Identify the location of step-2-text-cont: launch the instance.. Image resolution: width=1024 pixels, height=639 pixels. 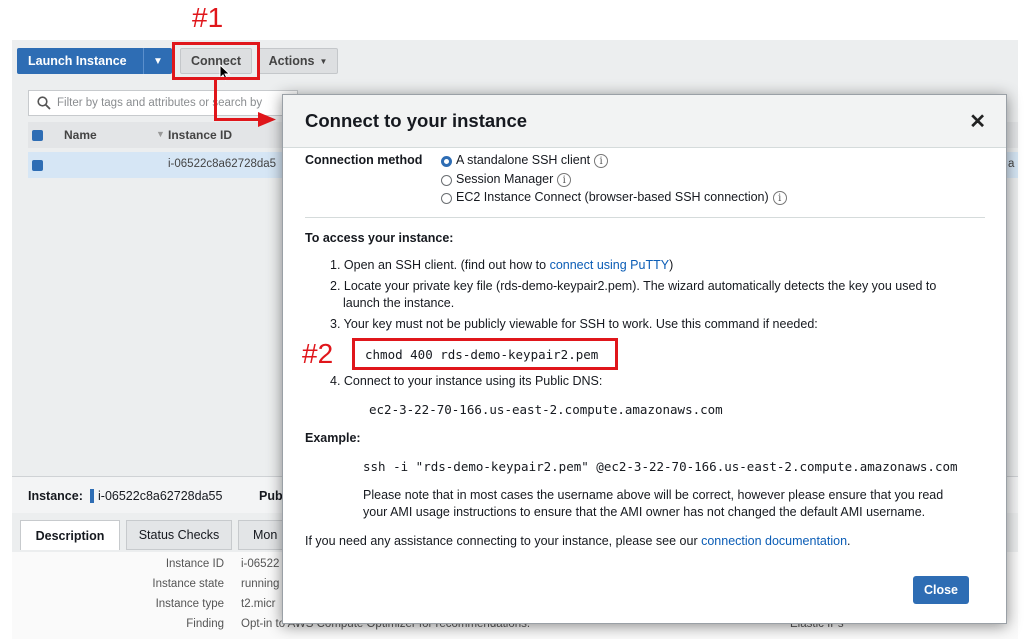
(399, 303).